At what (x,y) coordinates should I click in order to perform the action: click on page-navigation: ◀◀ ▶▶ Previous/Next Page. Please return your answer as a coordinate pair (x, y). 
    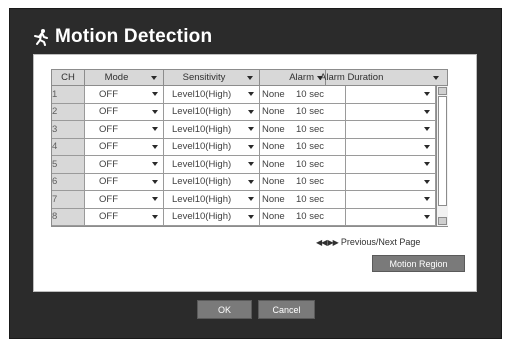
    Looking at the image, I should click on (368, 242).